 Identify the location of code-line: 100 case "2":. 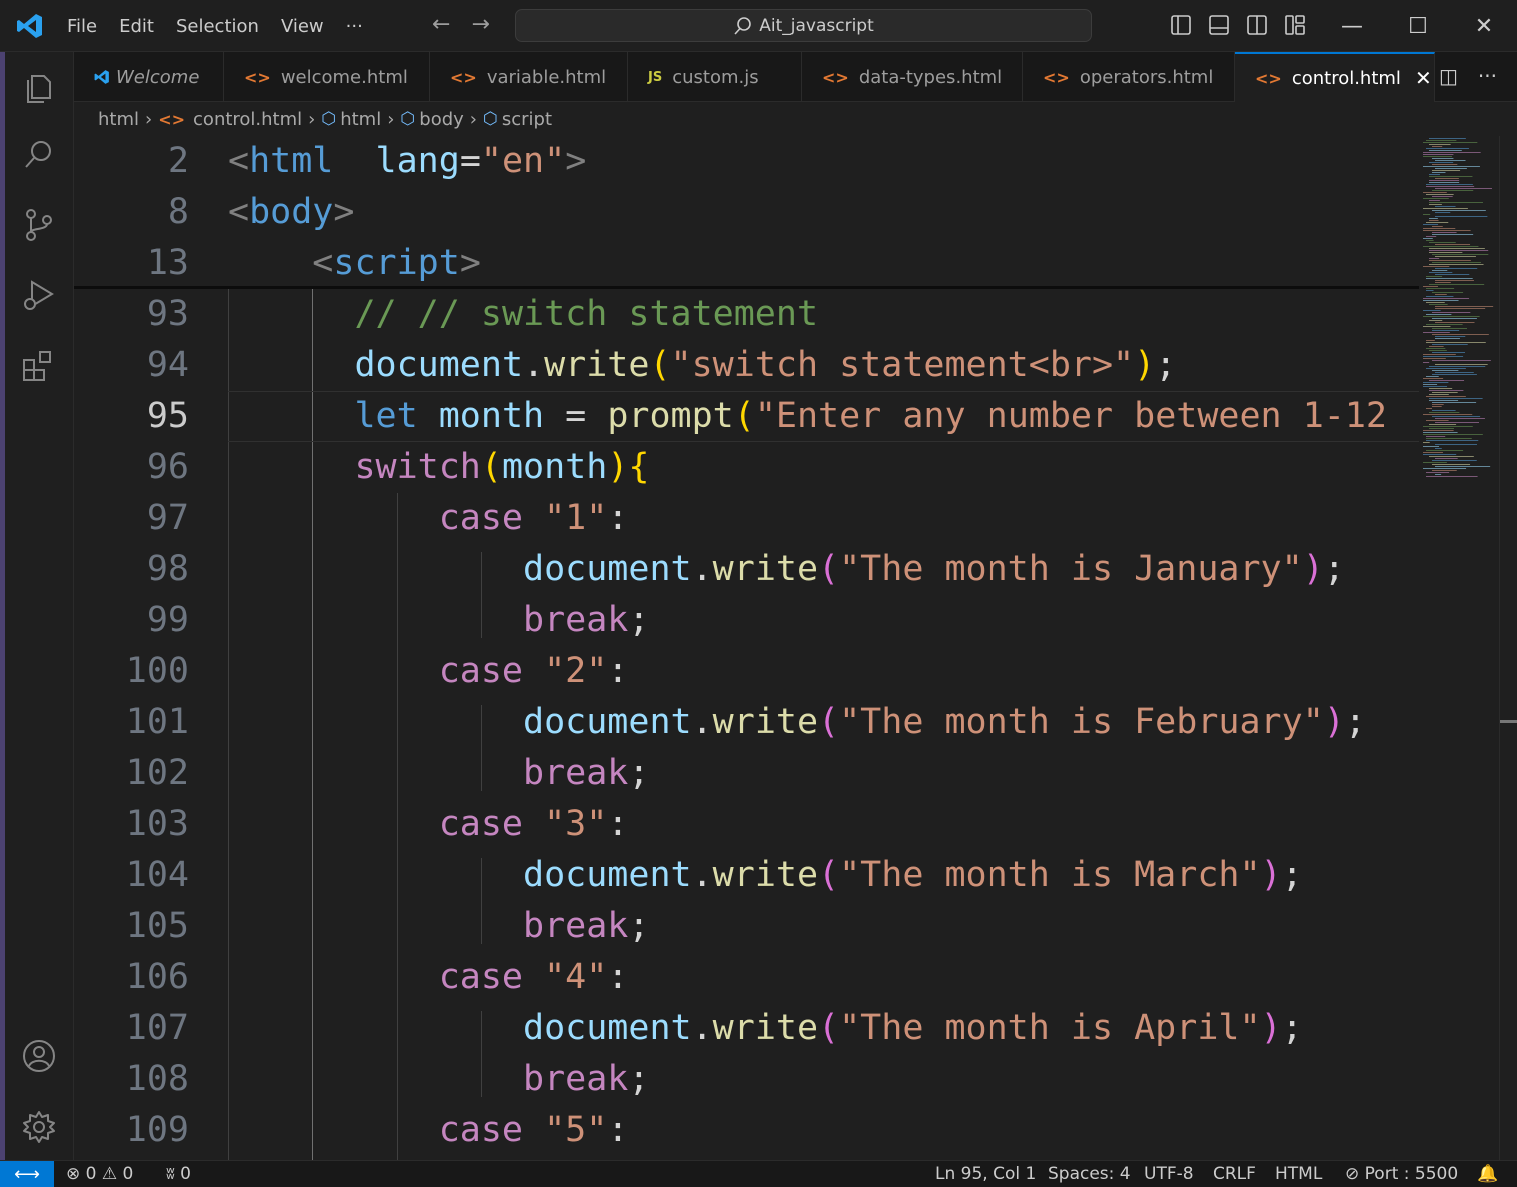
(746, 671).